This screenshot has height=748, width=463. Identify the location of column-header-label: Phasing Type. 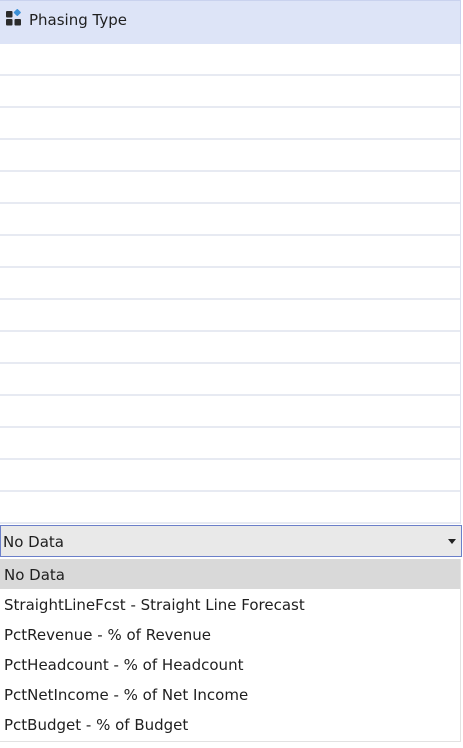
(78, 20).